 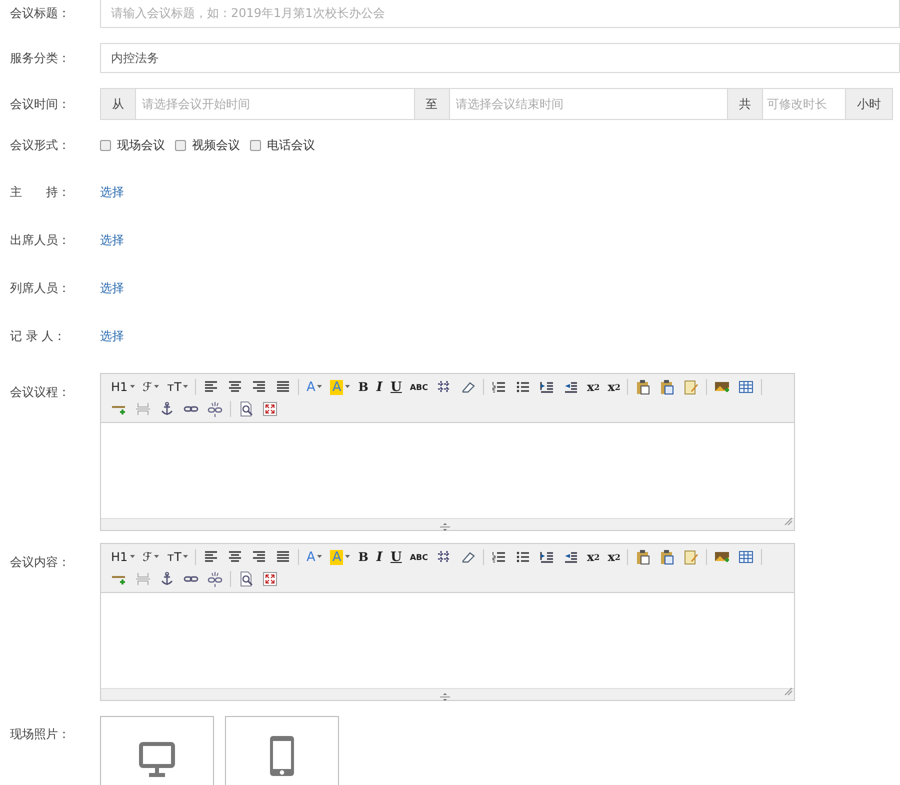 I want to click on checkbox-label: 现场会议, so click(x=141, y=145).